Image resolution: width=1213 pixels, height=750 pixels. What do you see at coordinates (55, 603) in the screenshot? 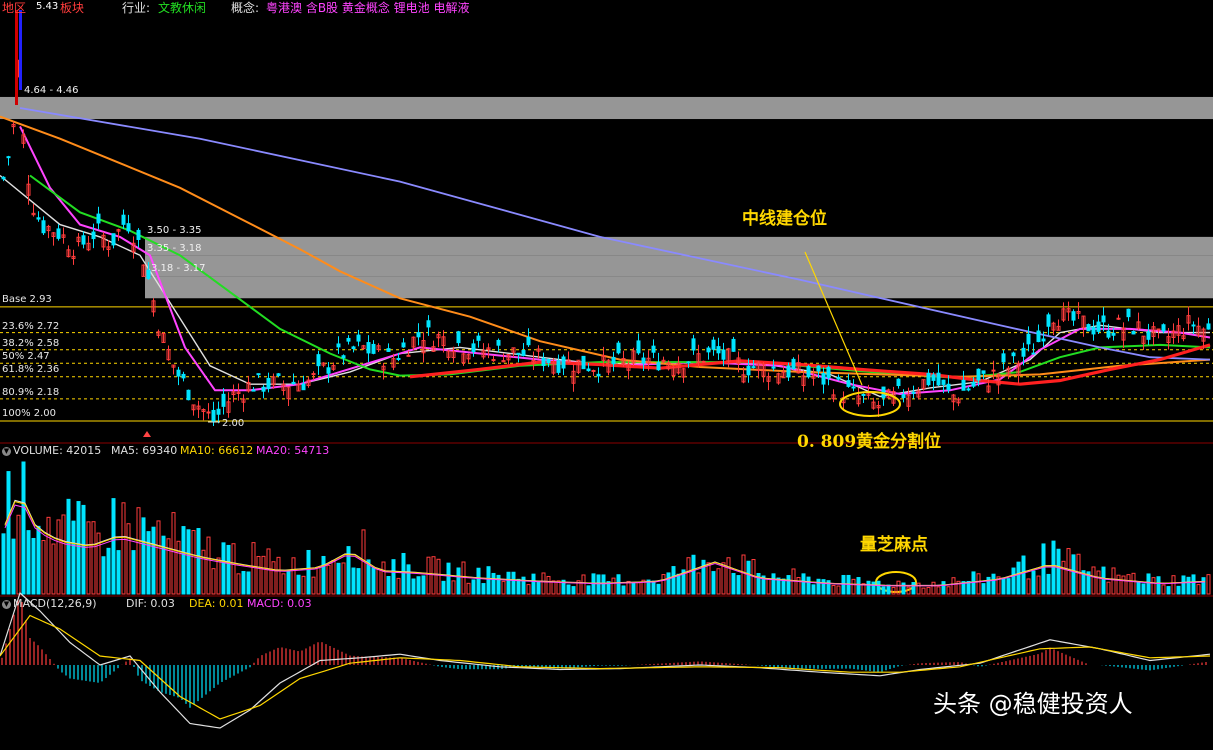
I see `macd-params: MACD(12,26,9)` at bounding box center [55, 603].